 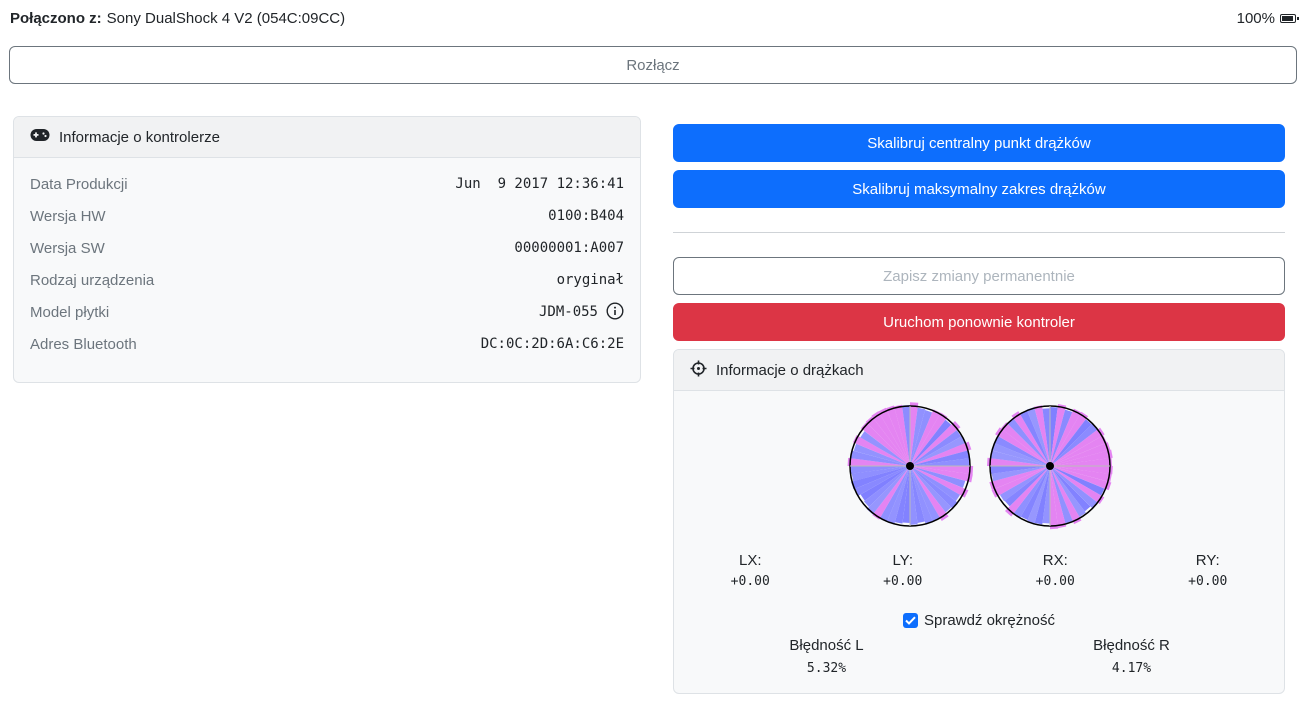 I want to click on battery-percent: 100%, so click(x=1255, y=18).